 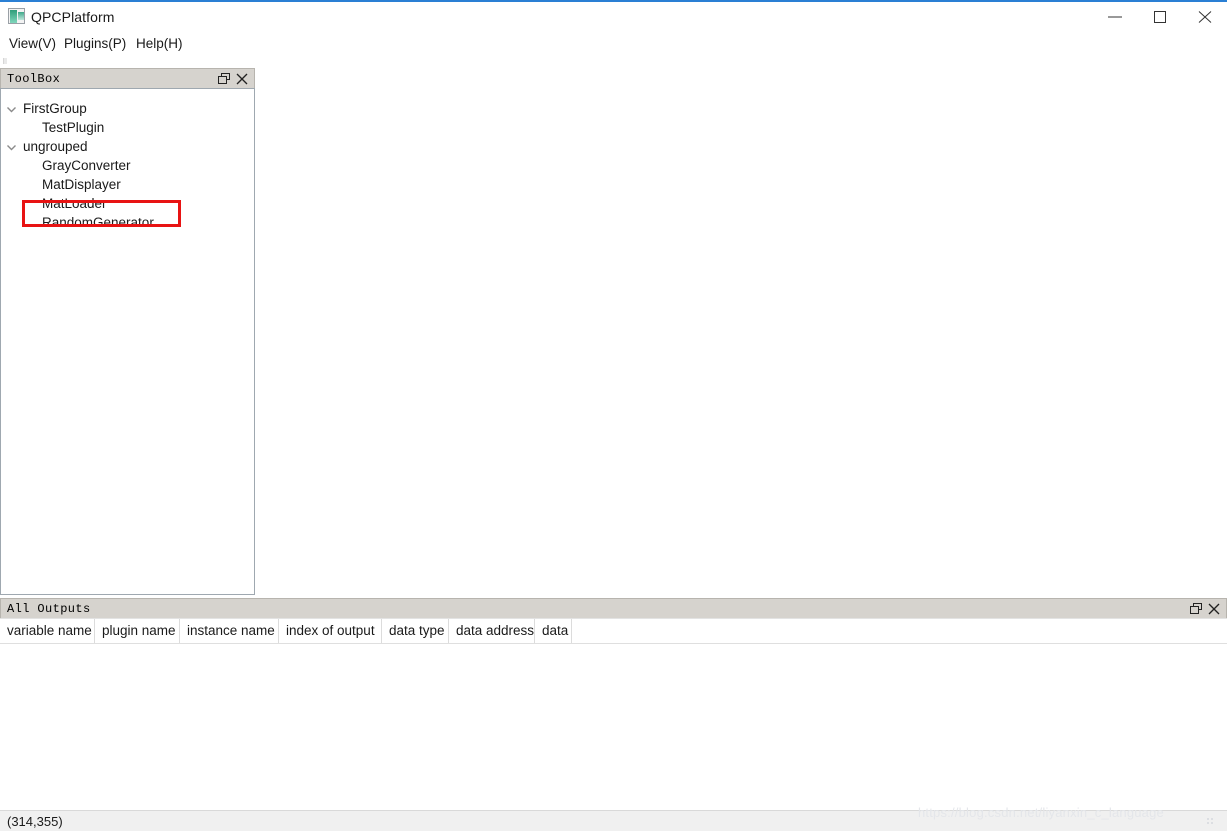 What do you see at coordinates (81, 184) in the screenshot?
I see `tree-item-label: MatDisplayer` at bounding box center [81, 184].